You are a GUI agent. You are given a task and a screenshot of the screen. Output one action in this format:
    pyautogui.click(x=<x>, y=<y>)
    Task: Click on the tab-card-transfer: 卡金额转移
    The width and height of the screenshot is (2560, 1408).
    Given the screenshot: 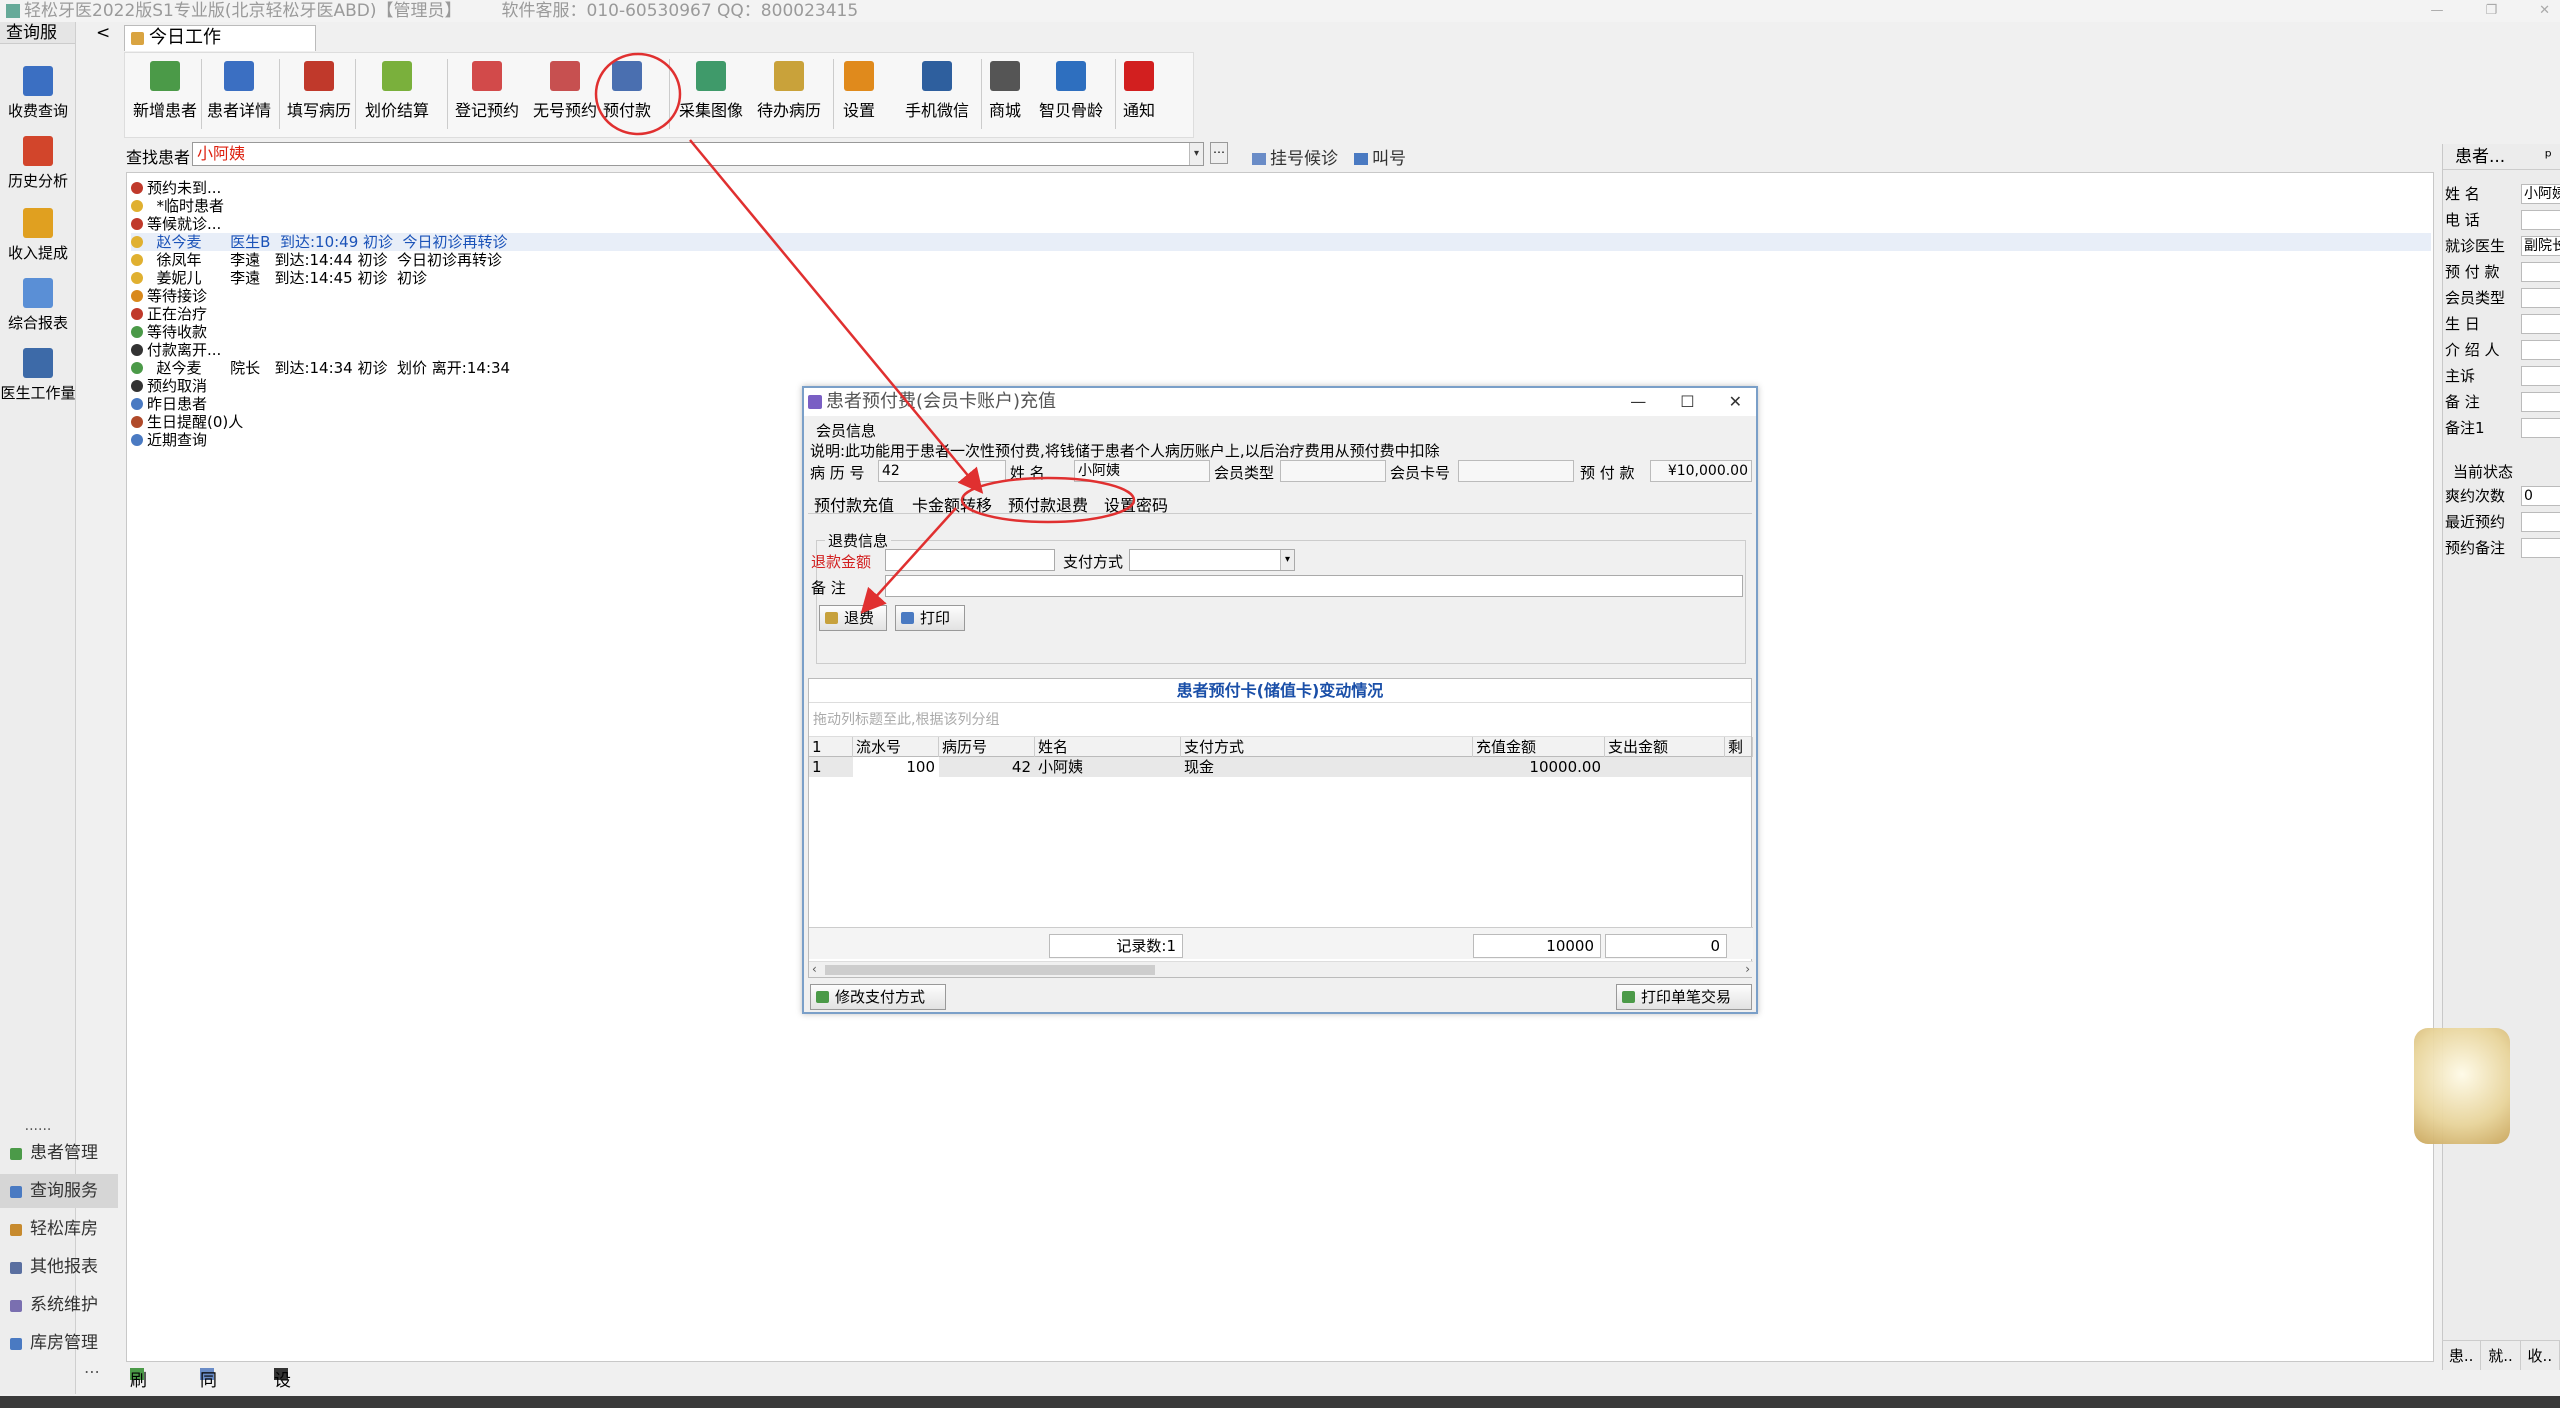 What is the action you would take?
    pyautogui.click(x=952, y=504)
    